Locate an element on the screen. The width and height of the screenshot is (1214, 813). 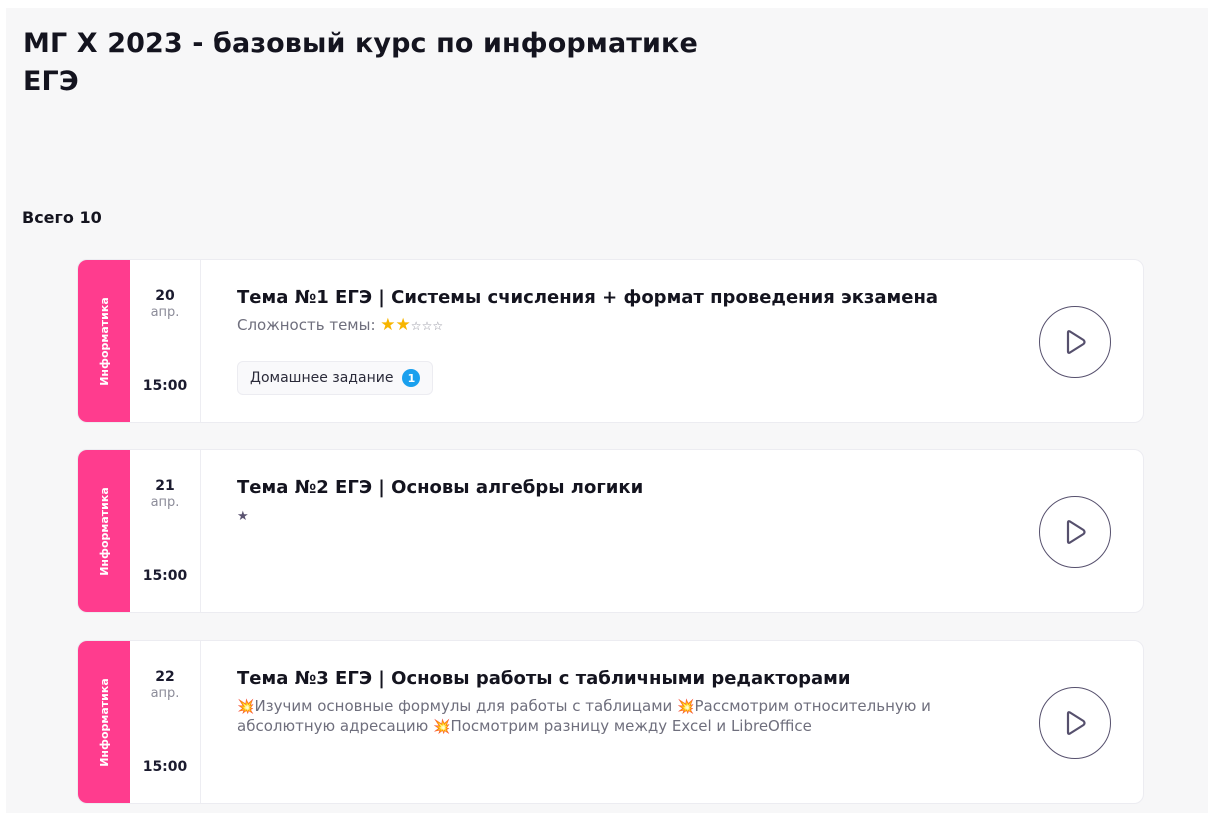
homework-label: Домашнее задание is located at coordinates (322, 378).